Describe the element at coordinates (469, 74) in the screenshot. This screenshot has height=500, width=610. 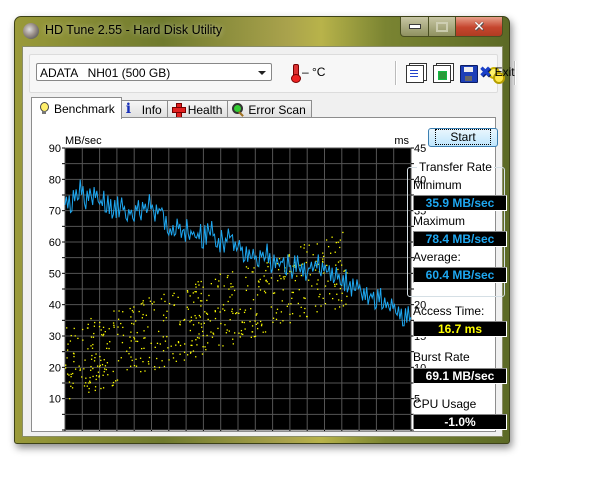
I see `save-icon` at that location.